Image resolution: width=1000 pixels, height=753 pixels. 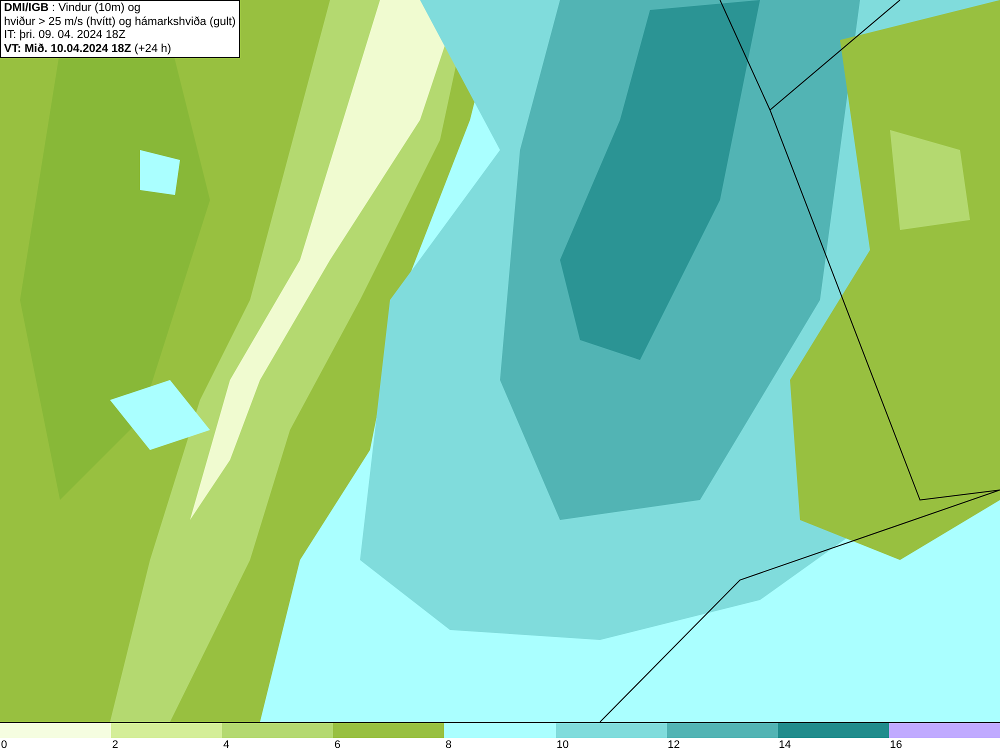 I want to click on legend-label: 6, so click(x=336, y=745).